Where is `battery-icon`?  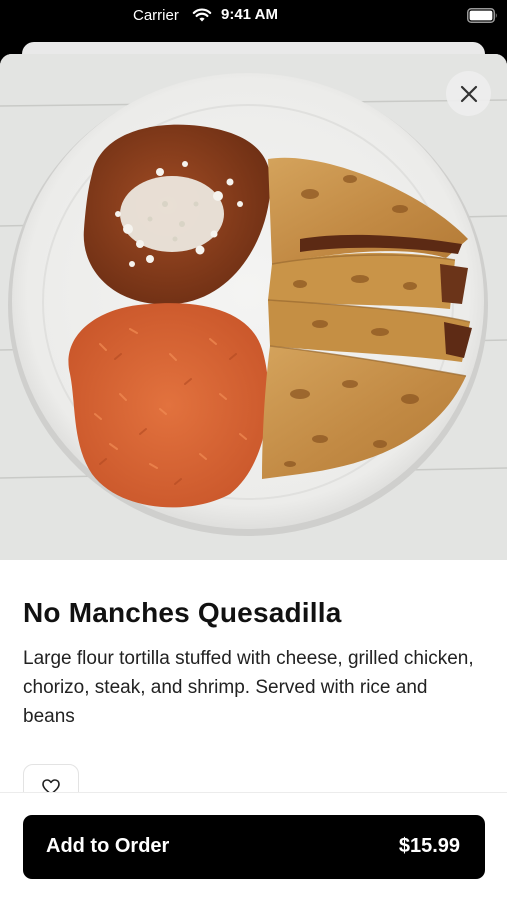
battery-icon is located at coordinates (482, 15).